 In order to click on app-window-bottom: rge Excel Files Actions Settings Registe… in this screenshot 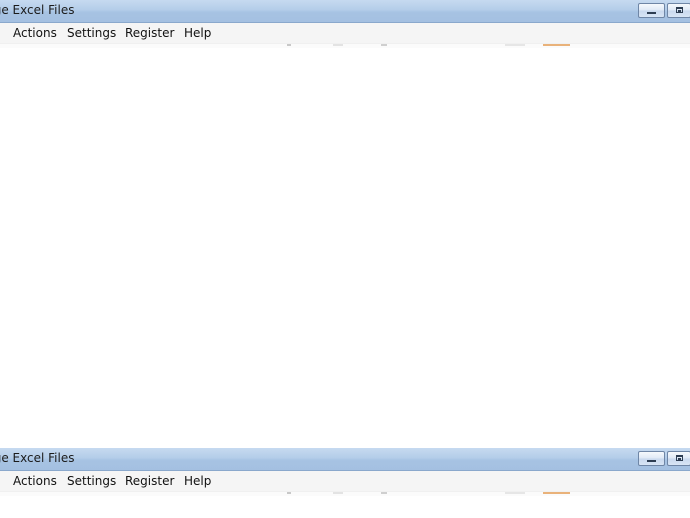, I will do `click(345, 483)`.